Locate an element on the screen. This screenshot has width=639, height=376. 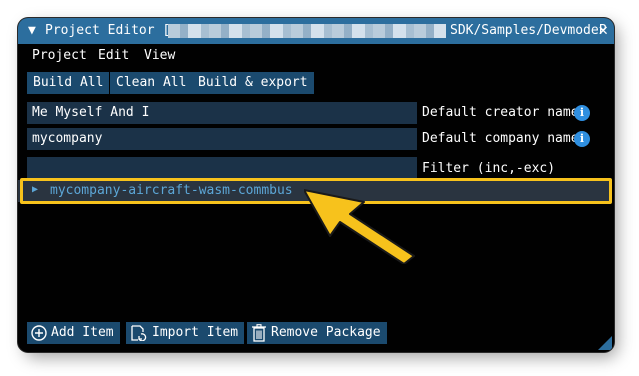
collapse-icon: ▼ is located at coordinates (32, 30).